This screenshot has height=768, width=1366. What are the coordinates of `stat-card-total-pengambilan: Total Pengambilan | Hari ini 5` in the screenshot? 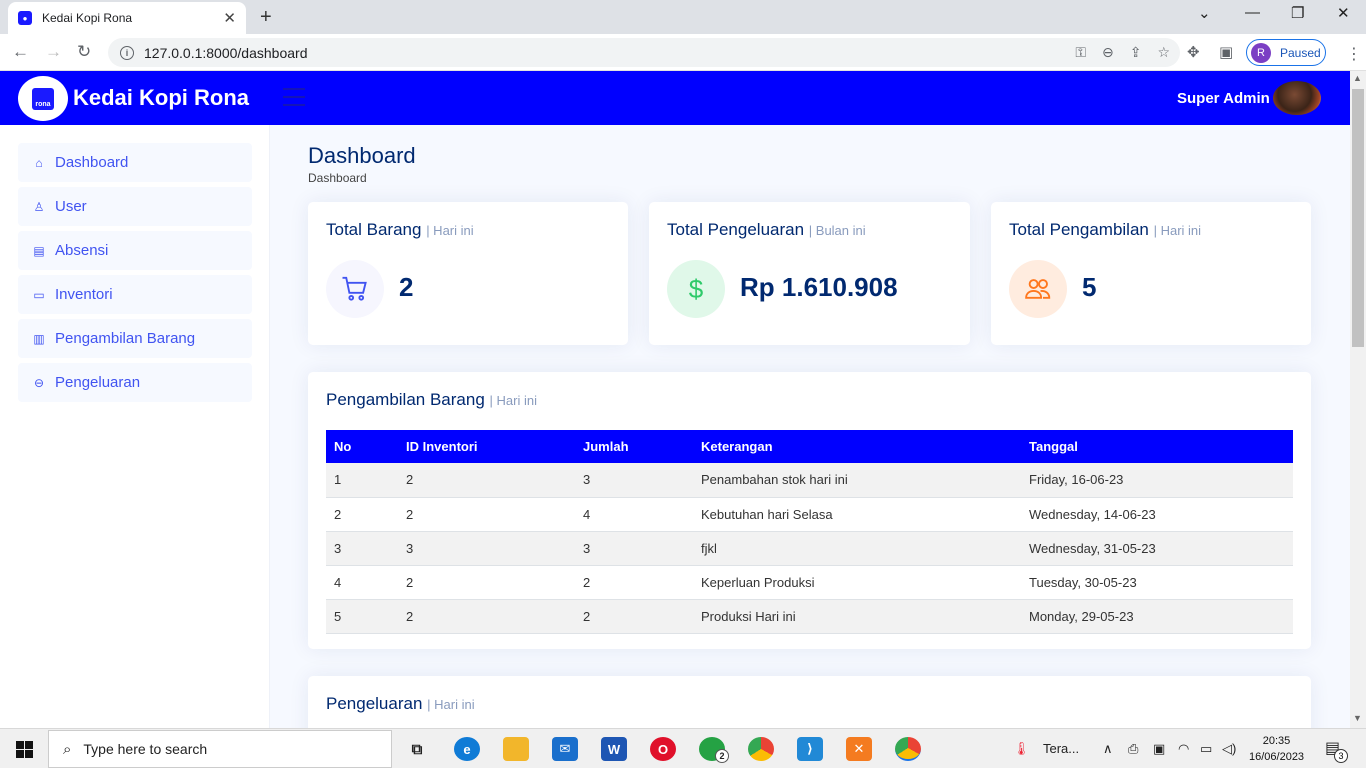 It's located at (1151, 273).